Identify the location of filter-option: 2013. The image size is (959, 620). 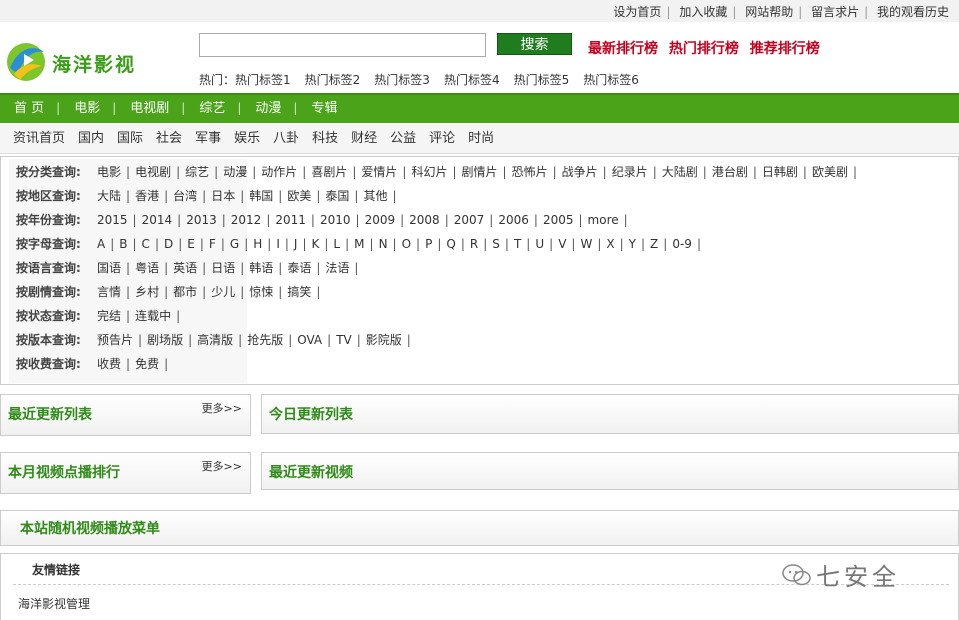
(201, 220).